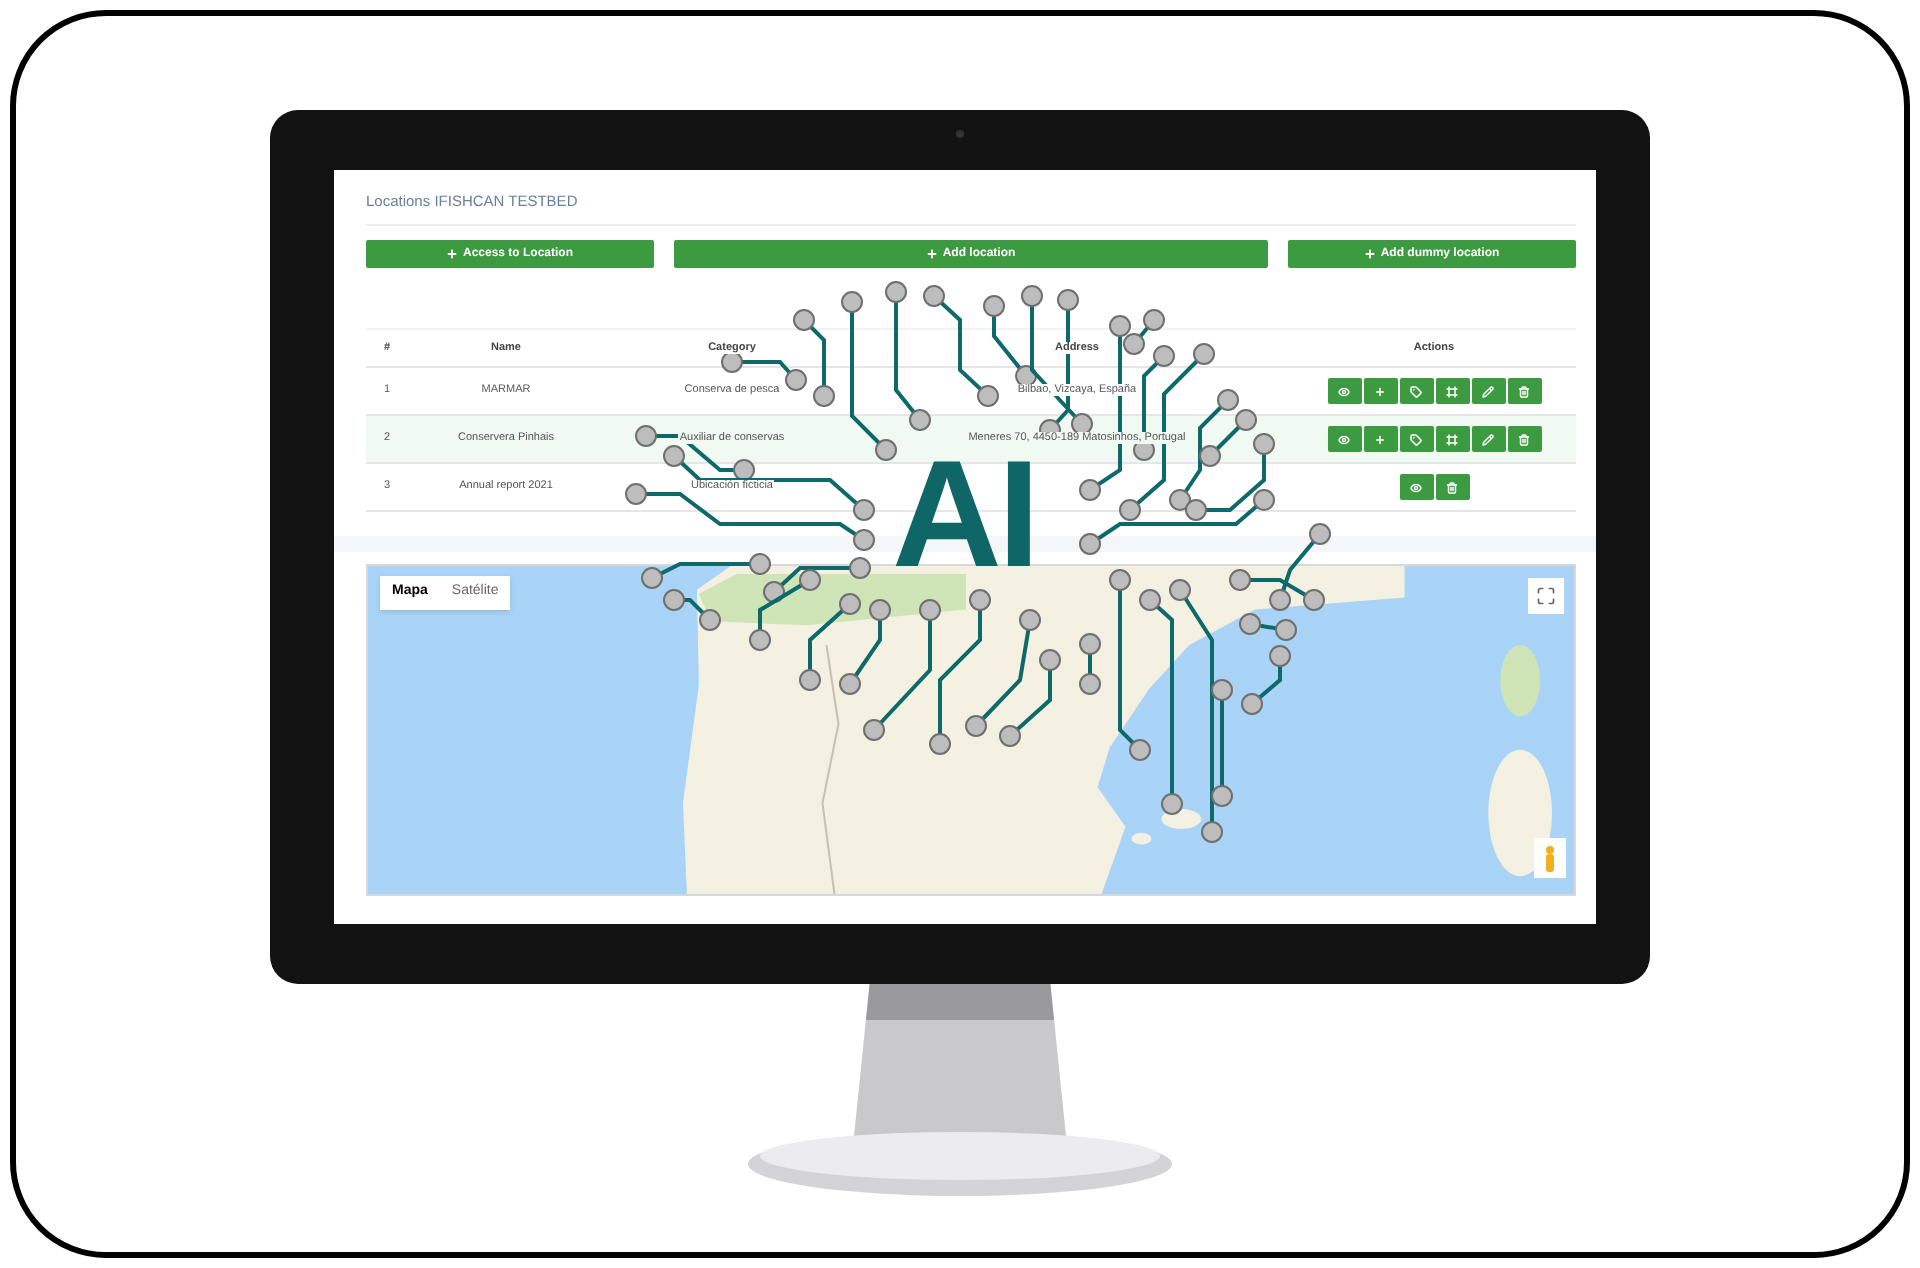 Image resolution: width=1920 pixels, height=1268 pixels. I want to click on fullscreen-icon, so click(1546, 596).